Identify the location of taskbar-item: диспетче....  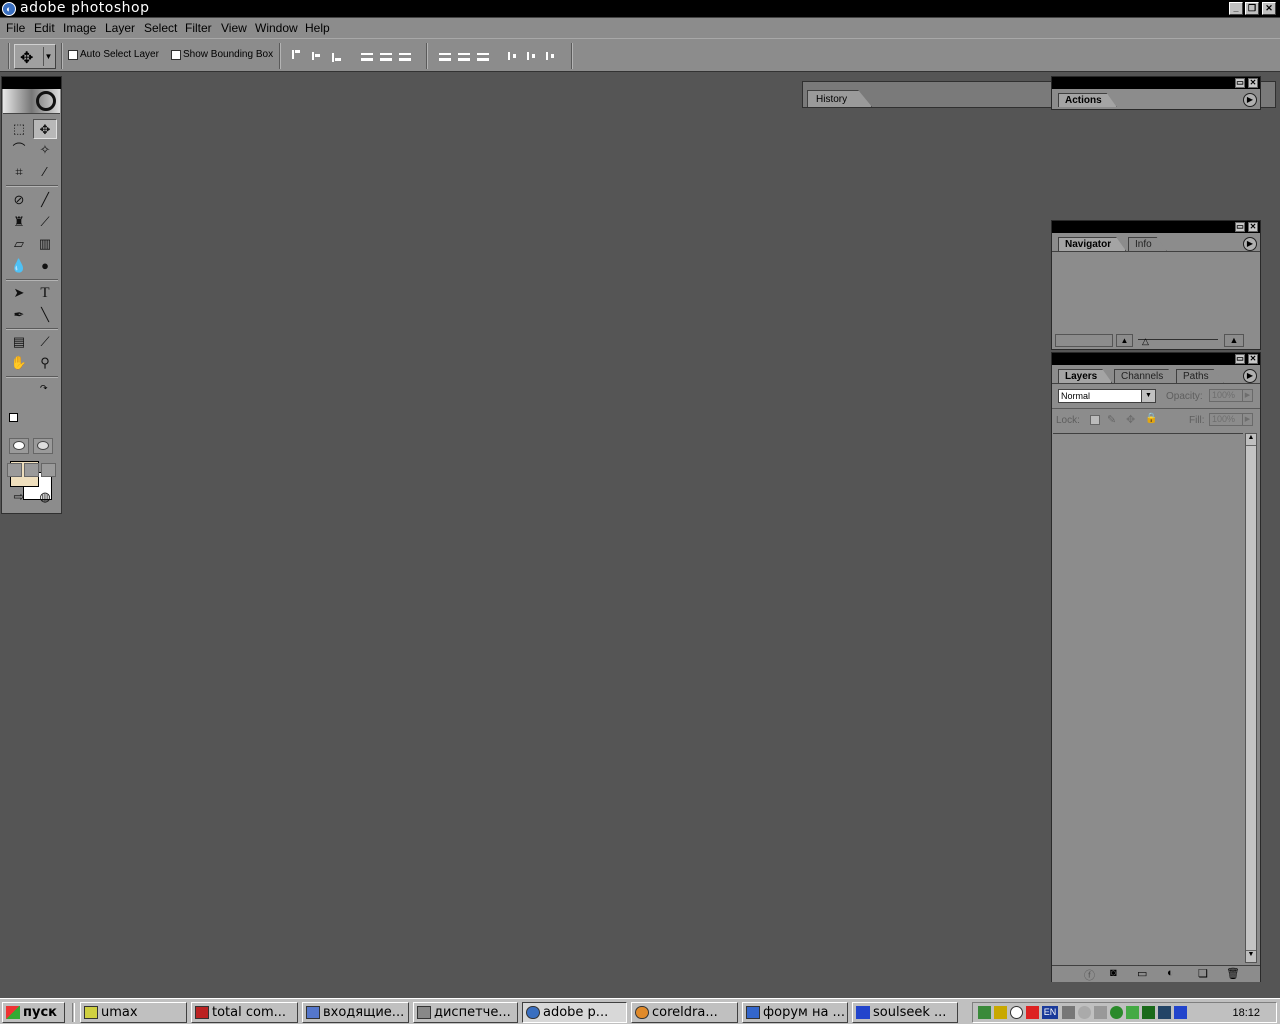
(465, 1012).